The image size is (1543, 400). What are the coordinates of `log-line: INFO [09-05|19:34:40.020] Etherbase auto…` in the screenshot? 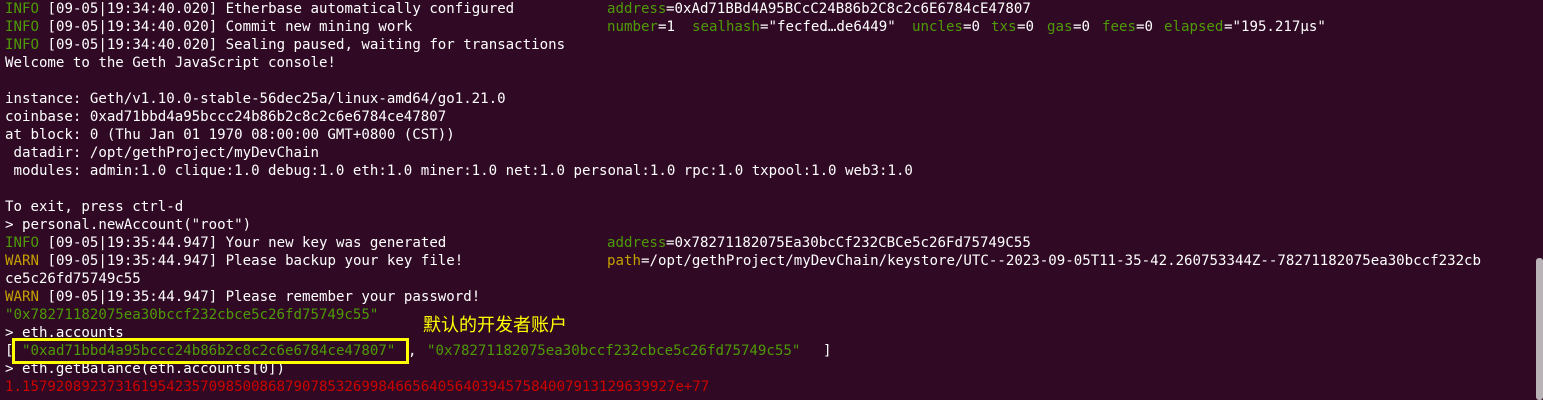 It's located at (518, 9).